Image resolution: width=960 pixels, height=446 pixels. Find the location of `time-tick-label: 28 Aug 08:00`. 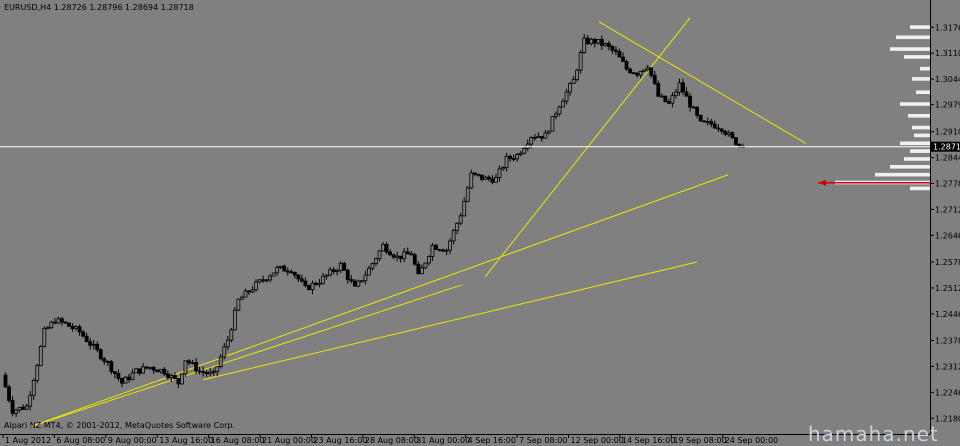

time-tick-label: 28 Aug 08:00 is located at coordinates (392, 440).